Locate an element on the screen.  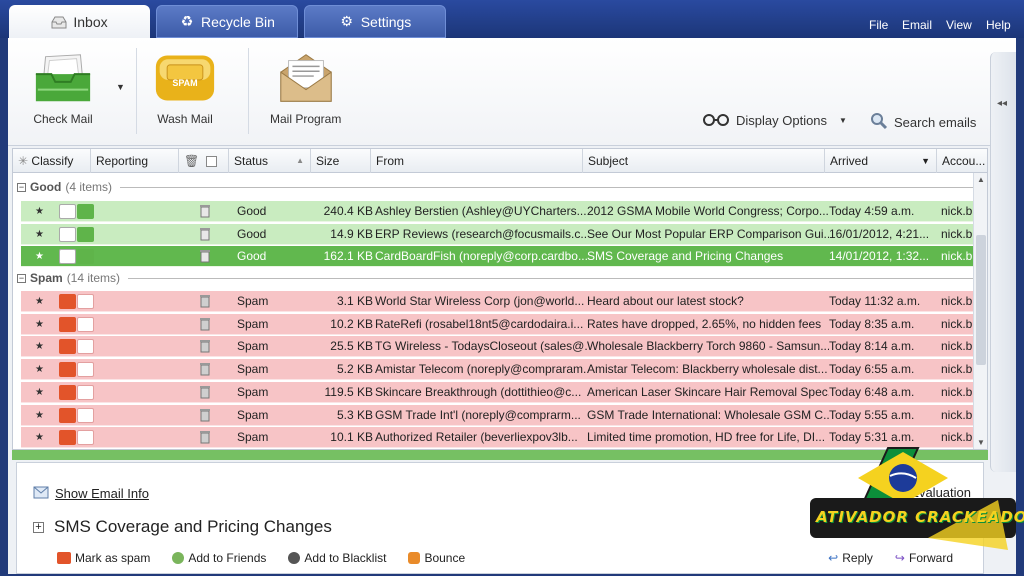
envelope-icon is located at coordinates (306, 78).